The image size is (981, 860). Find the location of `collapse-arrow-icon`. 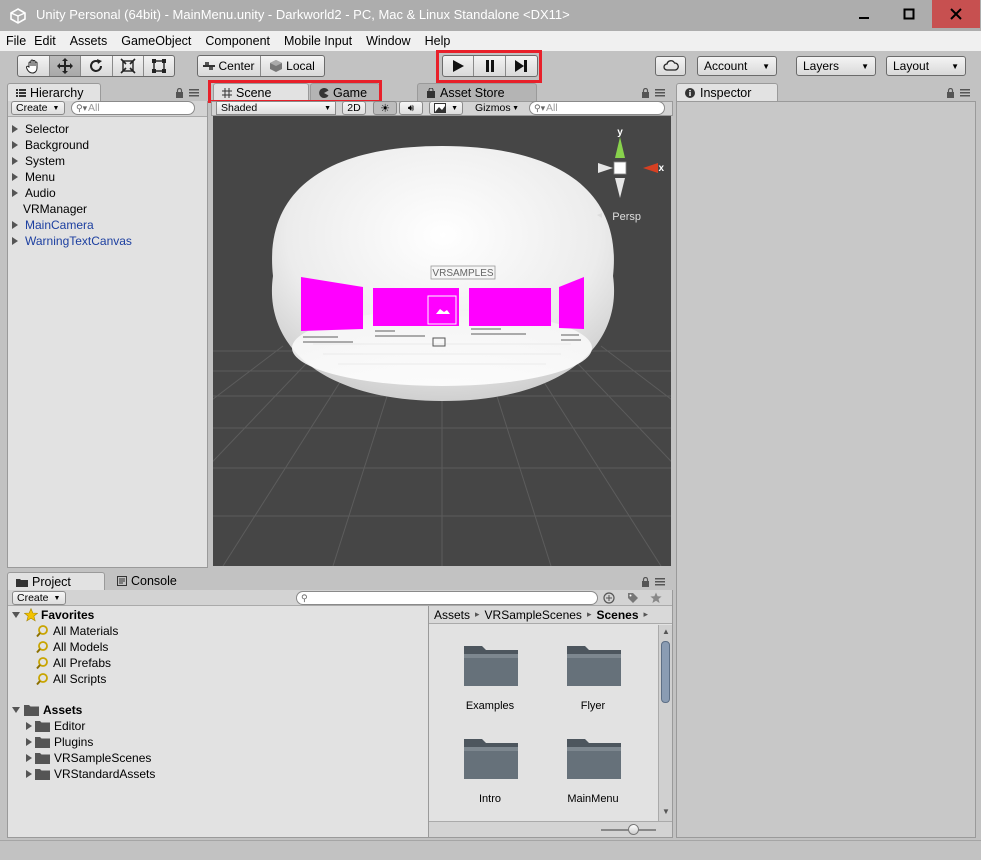

collapse-arrow-icon is located at coordinates (16, 615).